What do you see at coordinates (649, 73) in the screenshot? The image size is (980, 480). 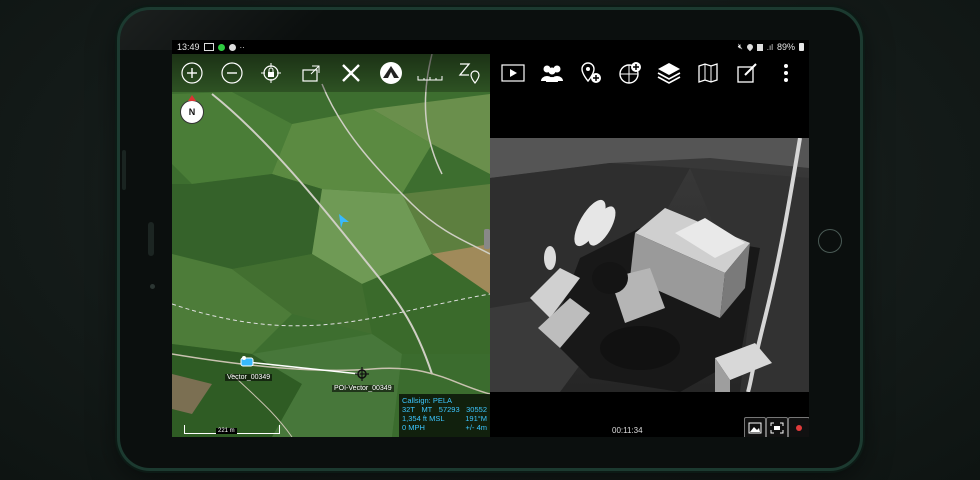 I see `main-toolbar` at bounding box center [649, 73].